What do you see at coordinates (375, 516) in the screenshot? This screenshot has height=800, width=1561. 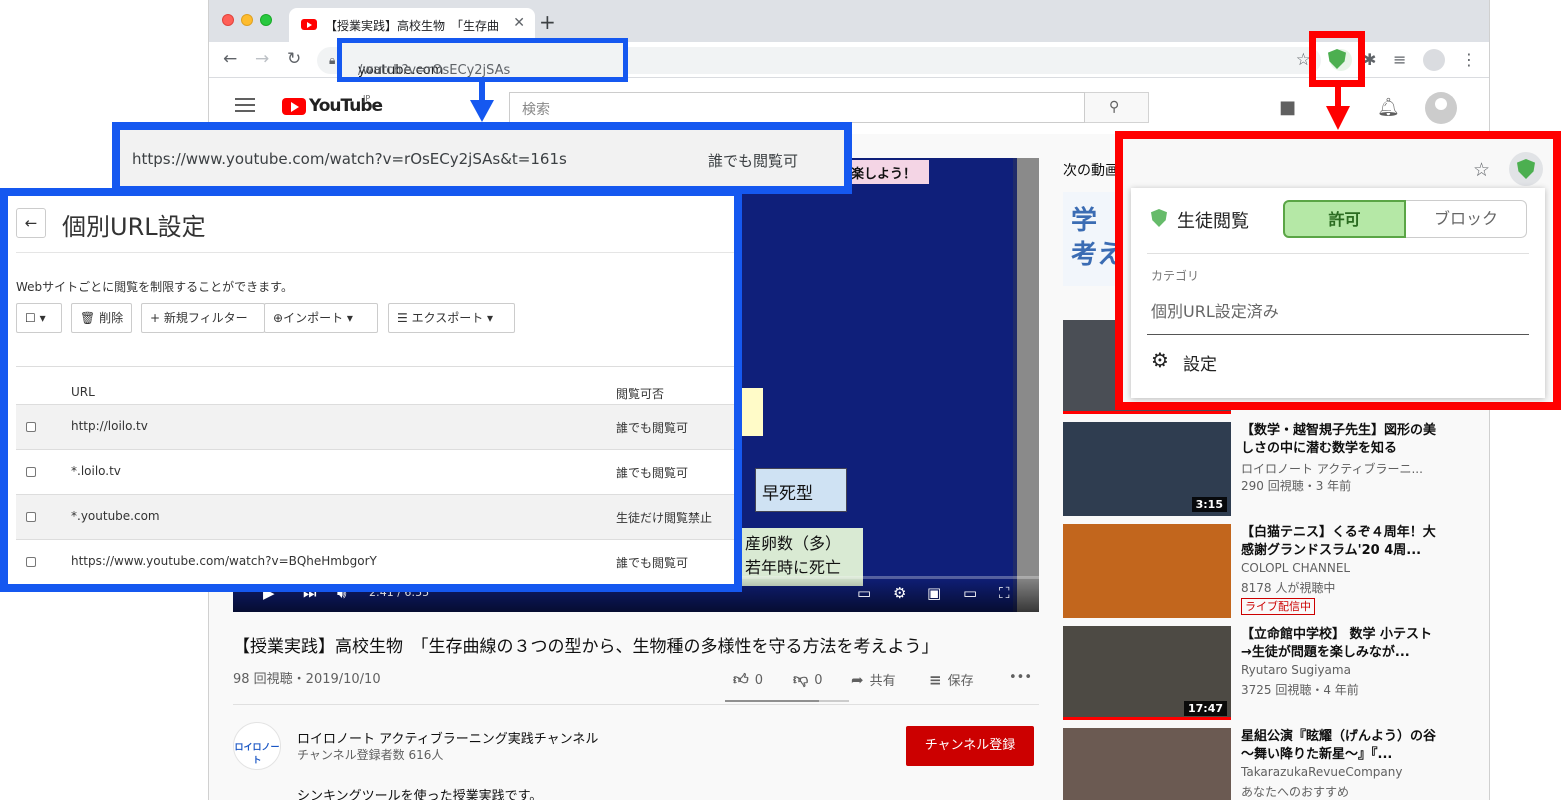 I see `table-row: *.youtube.com 生徒だけ閲覧禁止` at bounding box center [375, 516].